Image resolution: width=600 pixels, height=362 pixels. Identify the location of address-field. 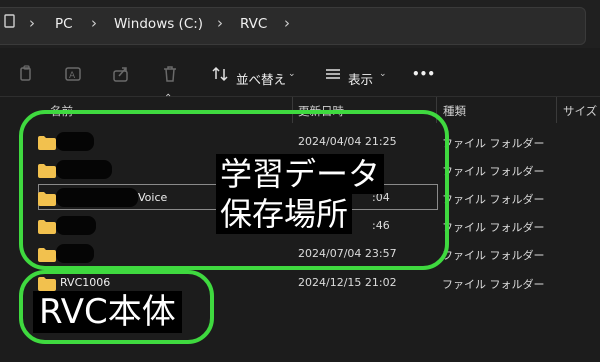
(293, 26).